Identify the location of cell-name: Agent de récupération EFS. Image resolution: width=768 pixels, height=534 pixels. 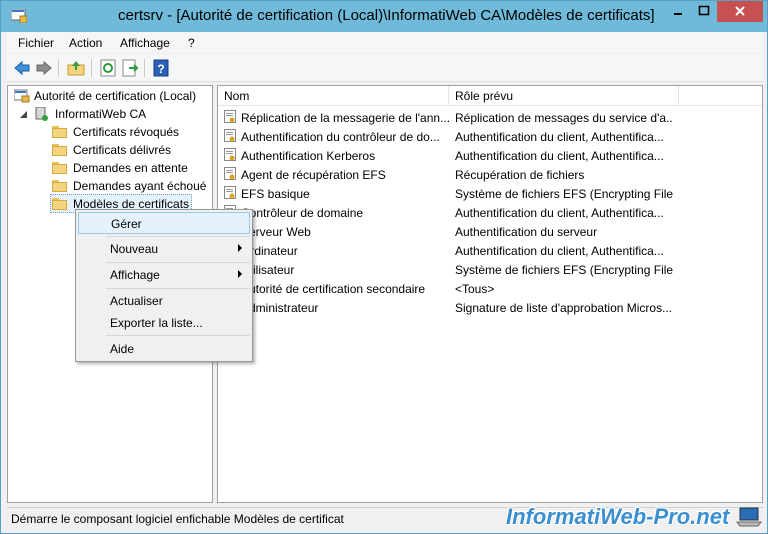
(313, 175).